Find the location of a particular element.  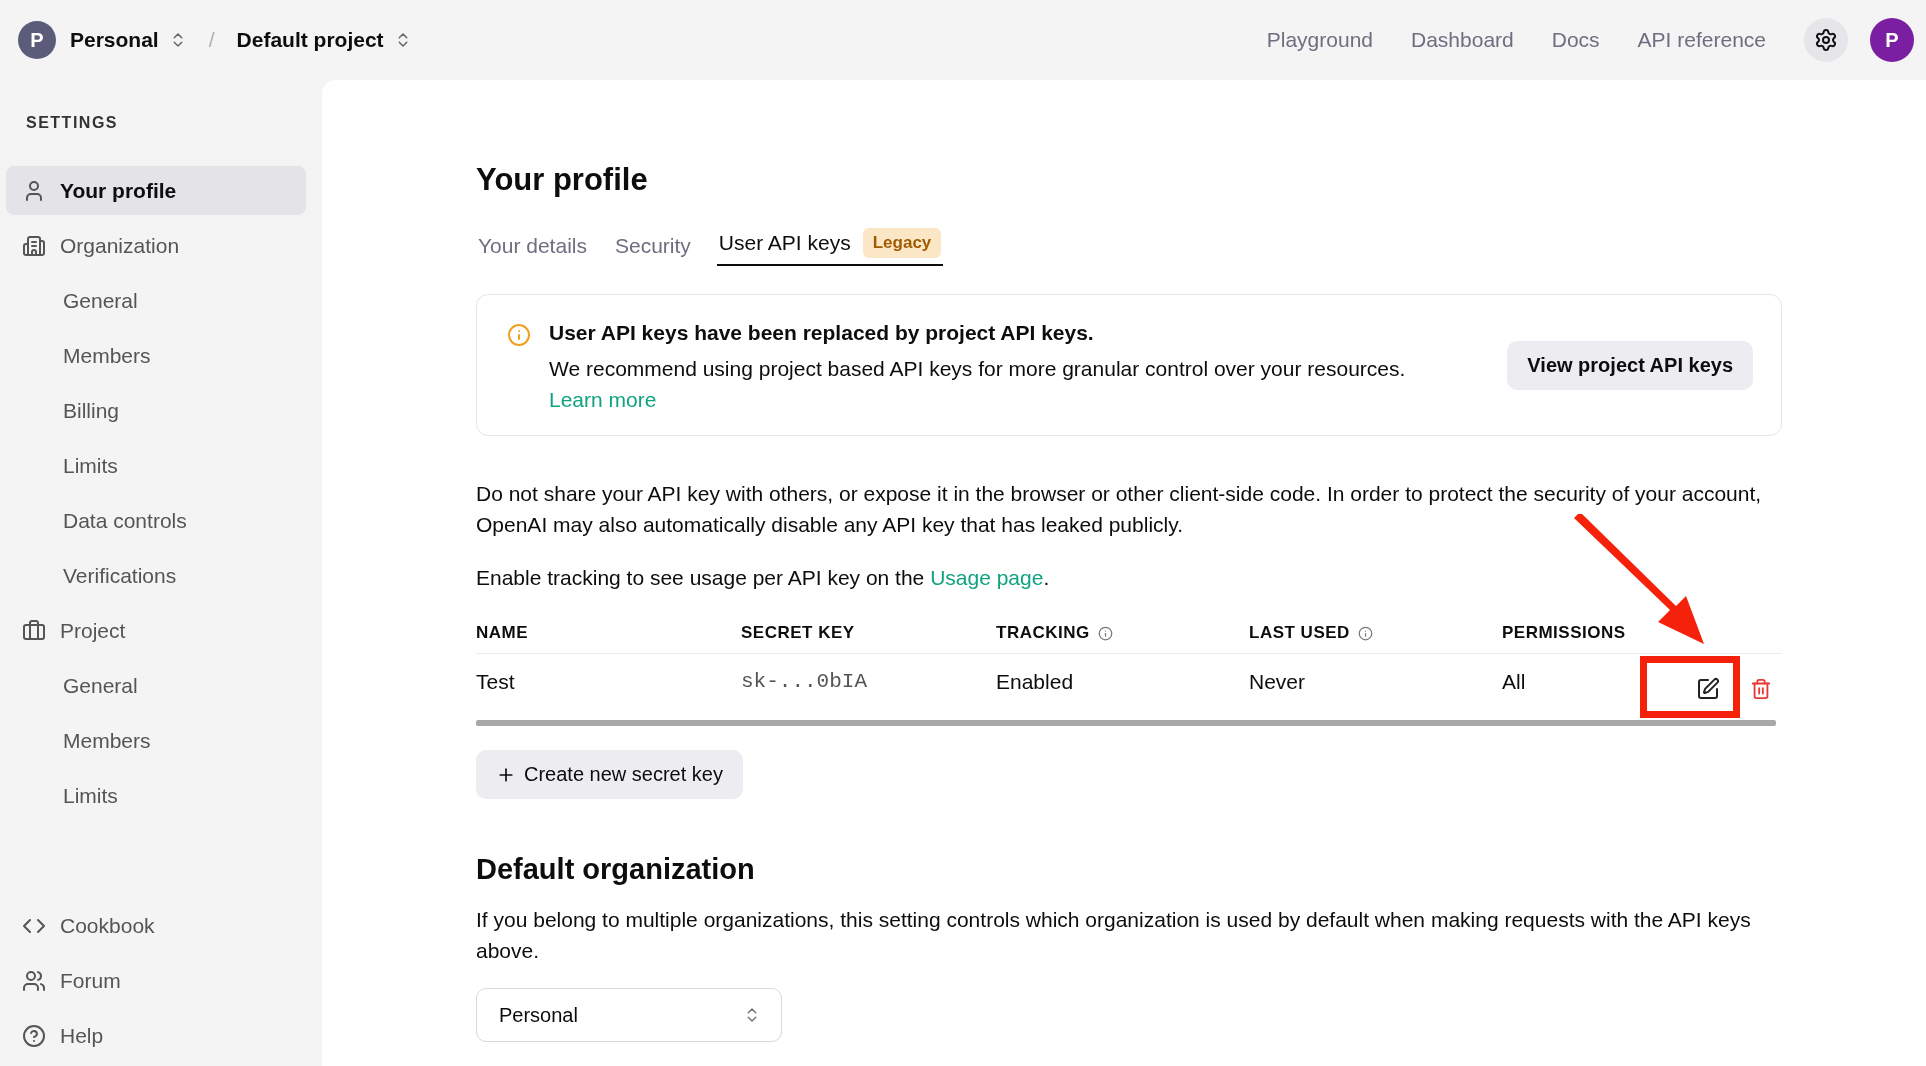

table-cell-text: Enabled is located at coordinates (1035, 682).